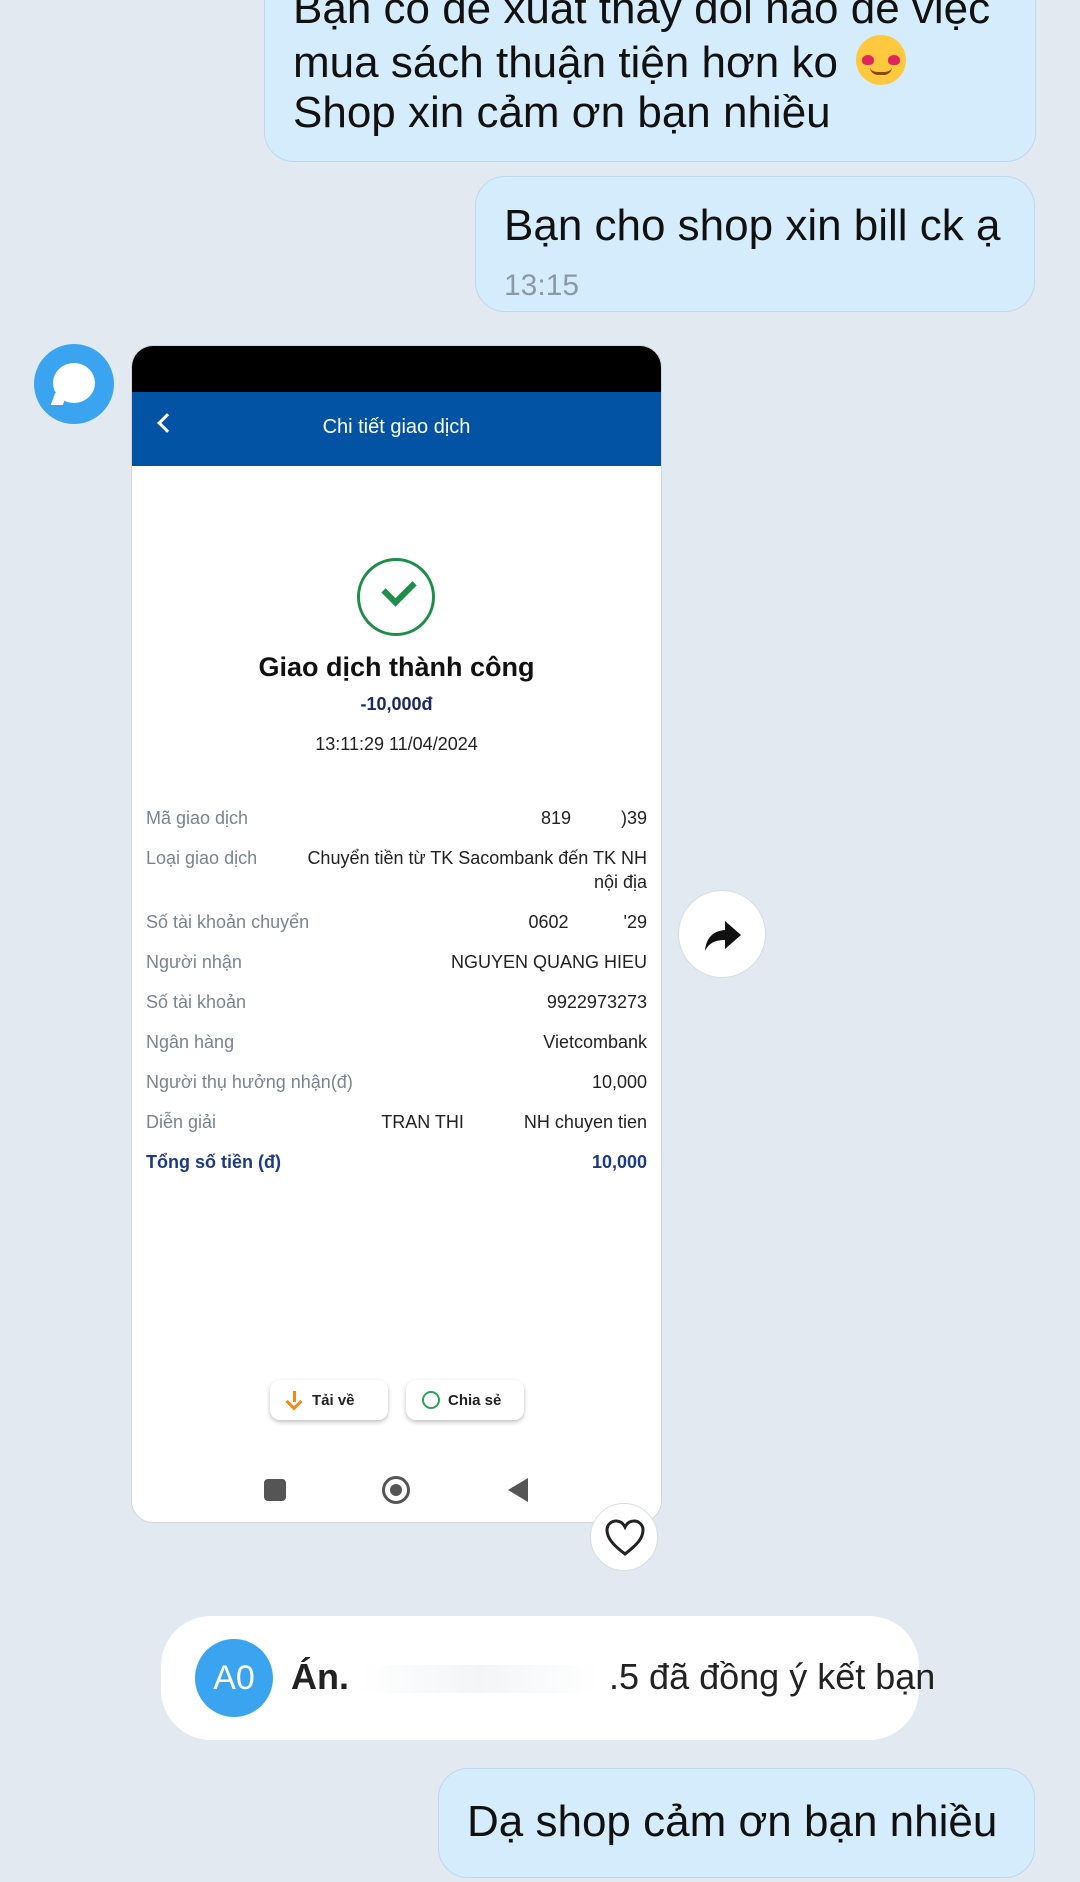 Image resolution: width=1080 pixels, height=1882 pixels. I want to click on notice-suffix: .5 đã đồng ý kết bạn, so click(772, 1676).